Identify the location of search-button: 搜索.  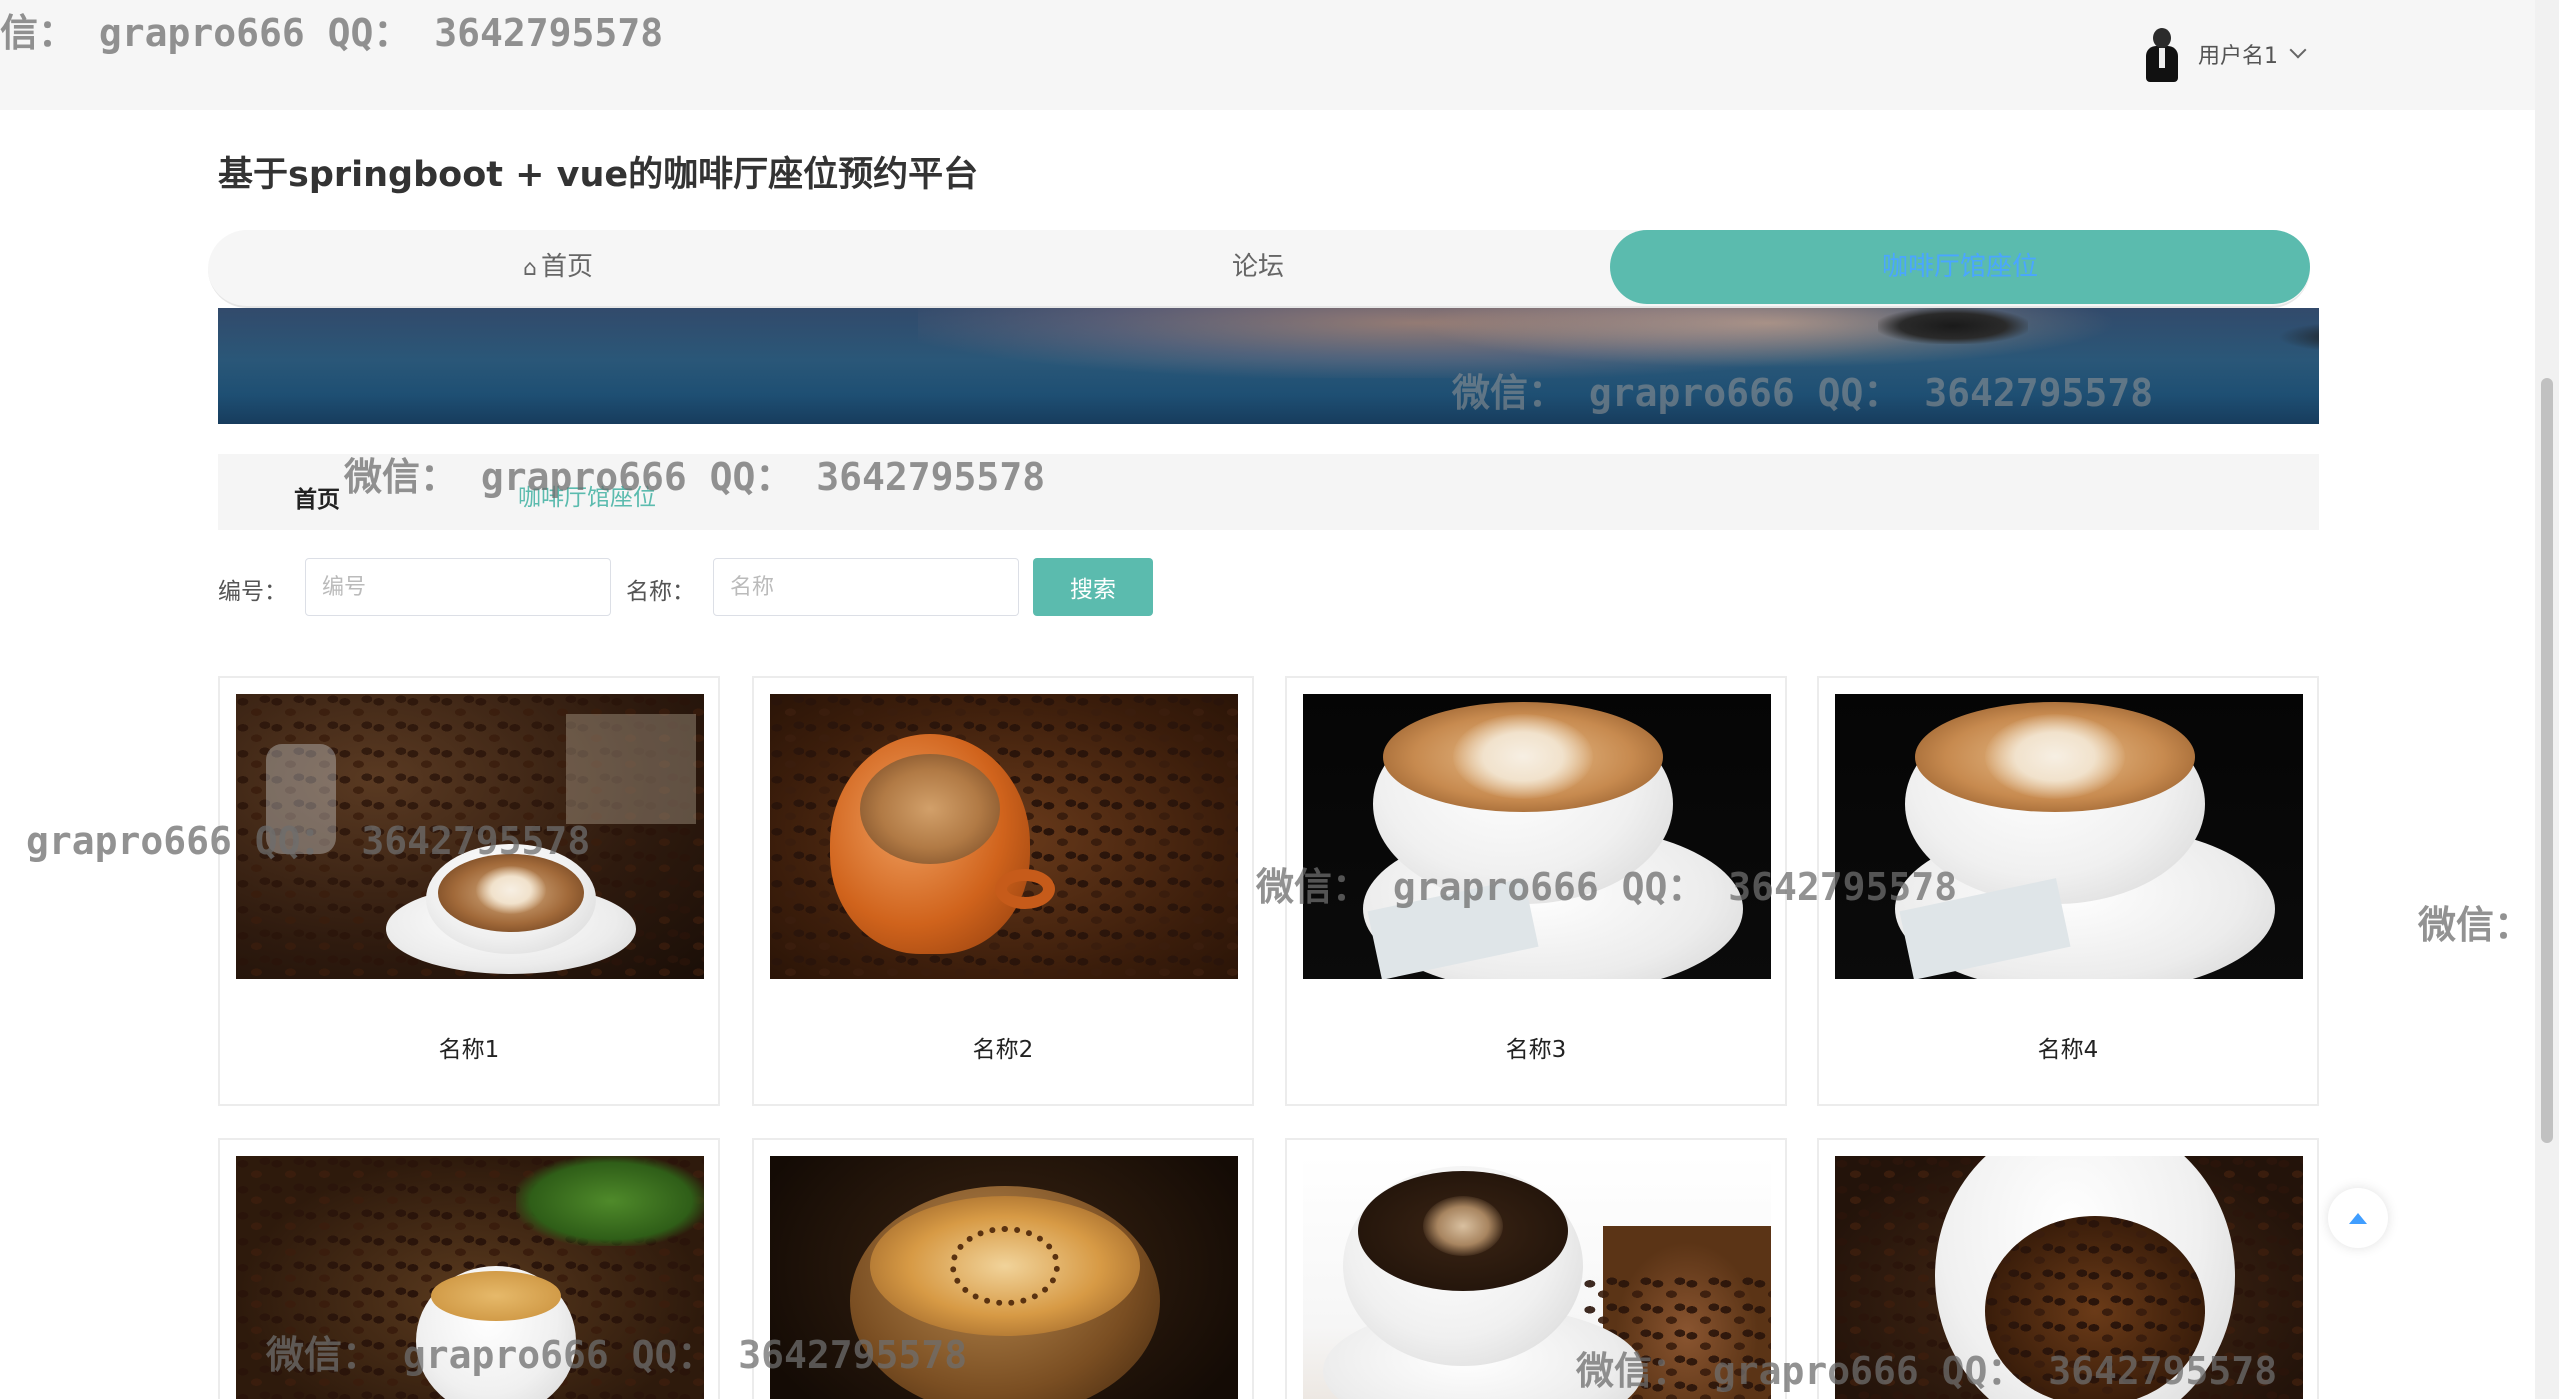
(1093, 587).